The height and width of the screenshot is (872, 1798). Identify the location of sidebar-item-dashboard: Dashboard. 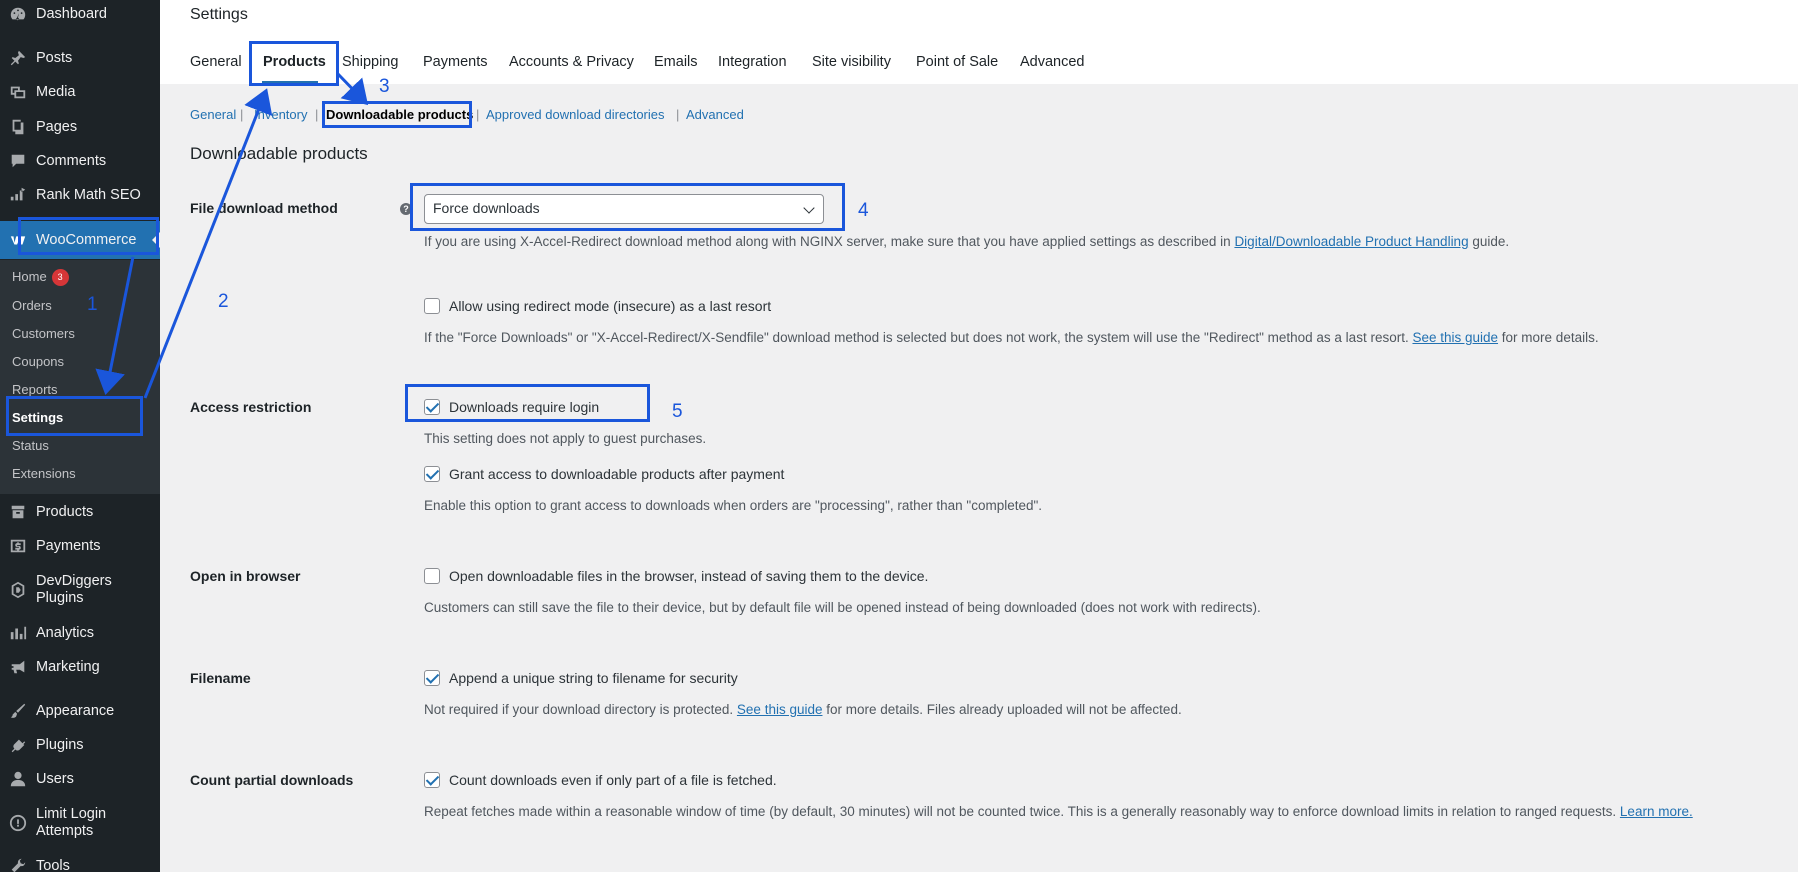
(80, 14).